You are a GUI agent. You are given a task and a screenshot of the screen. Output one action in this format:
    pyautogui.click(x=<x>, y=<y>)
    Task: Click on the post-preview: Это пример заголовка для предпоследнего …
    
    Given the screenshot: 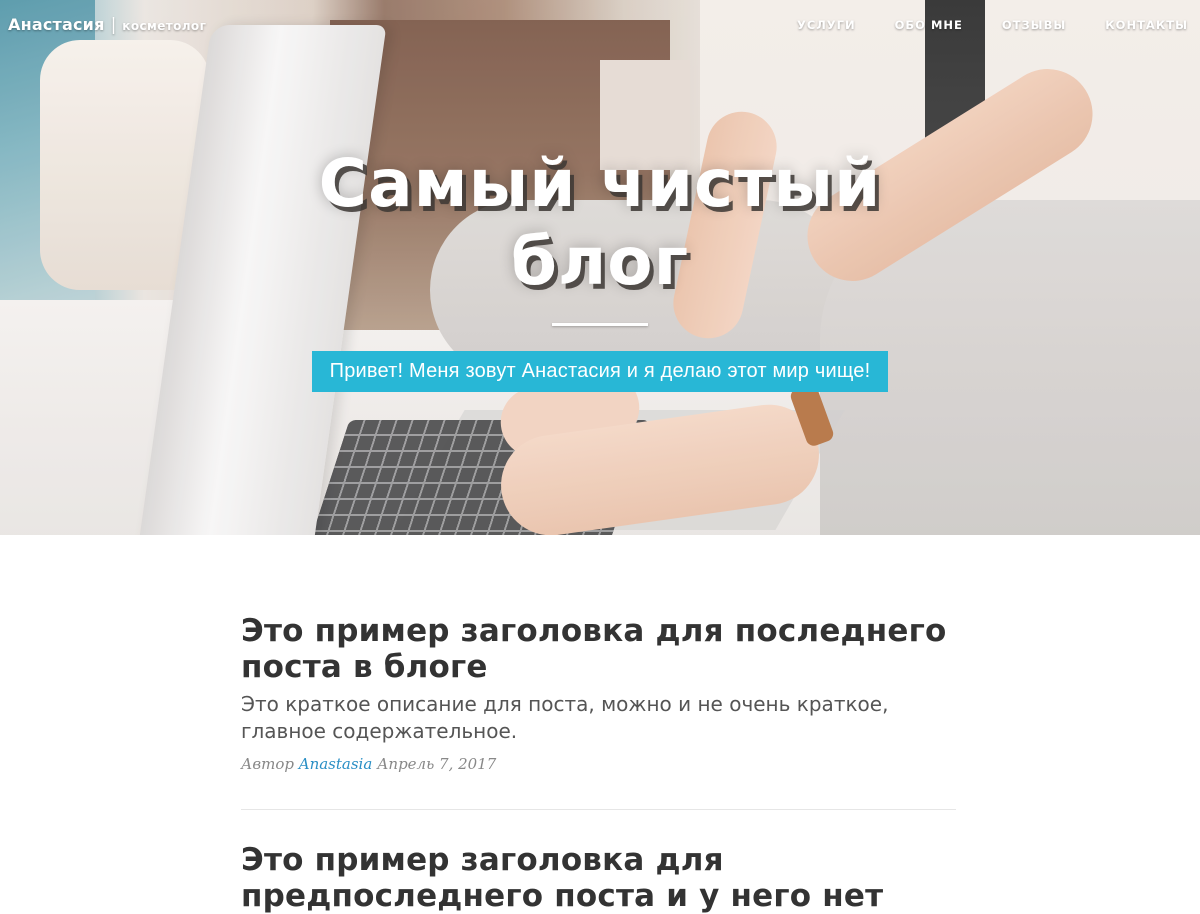 What is the action you would take?
    pyautogui.click(x=598, y=878)
    